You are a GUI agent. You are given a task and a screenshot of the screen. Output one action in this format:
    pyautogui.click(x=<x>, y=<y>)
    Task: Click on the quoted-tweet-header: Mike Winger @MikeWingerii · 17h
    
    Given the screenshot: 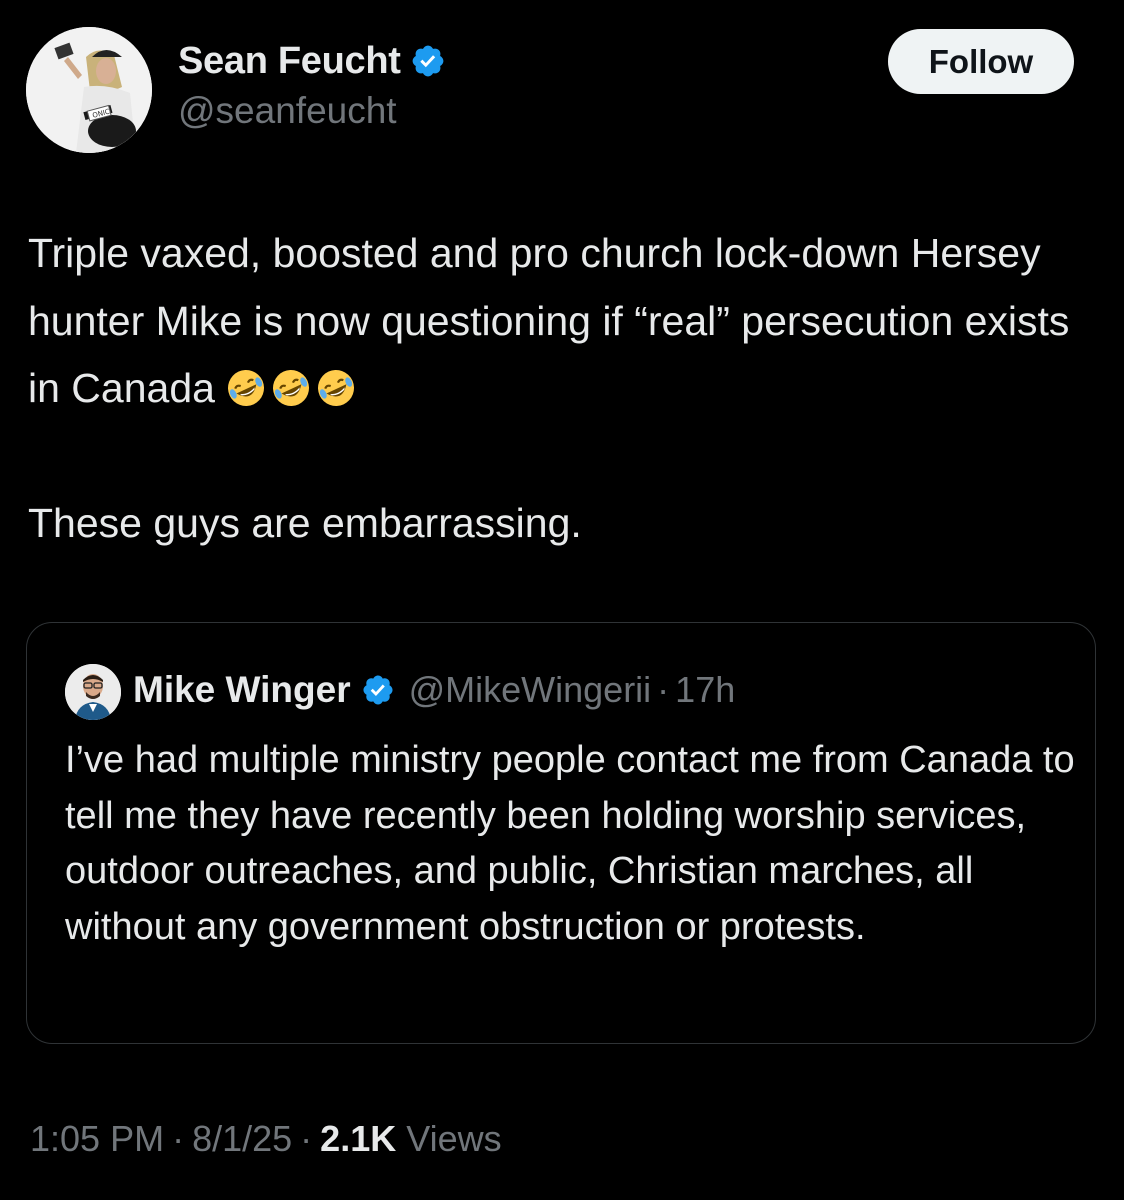 What is the action you would take?
    pyautogui.click(x=434, y=690)
    